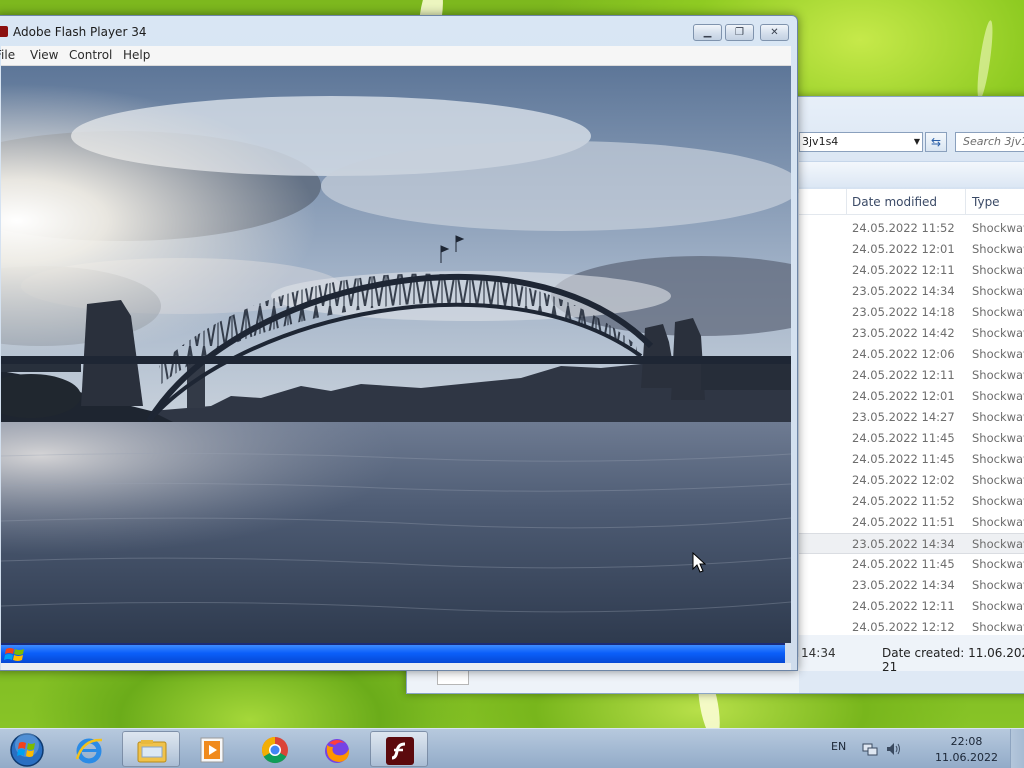 This screenshot has height=768, width=1024. What do you see at coordinates (80, 32) in the screenshot?
I see `window-title: Adobe Flash Player 34` at bounding box center [80, 32].